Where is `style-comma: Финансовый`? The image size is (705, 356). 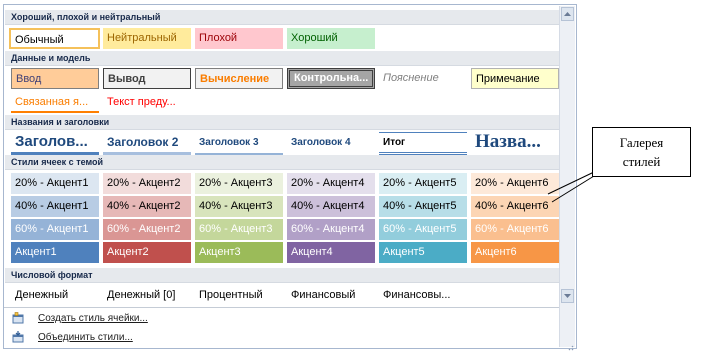
style-comma: Финансовый is located at coordinates (331, 295).